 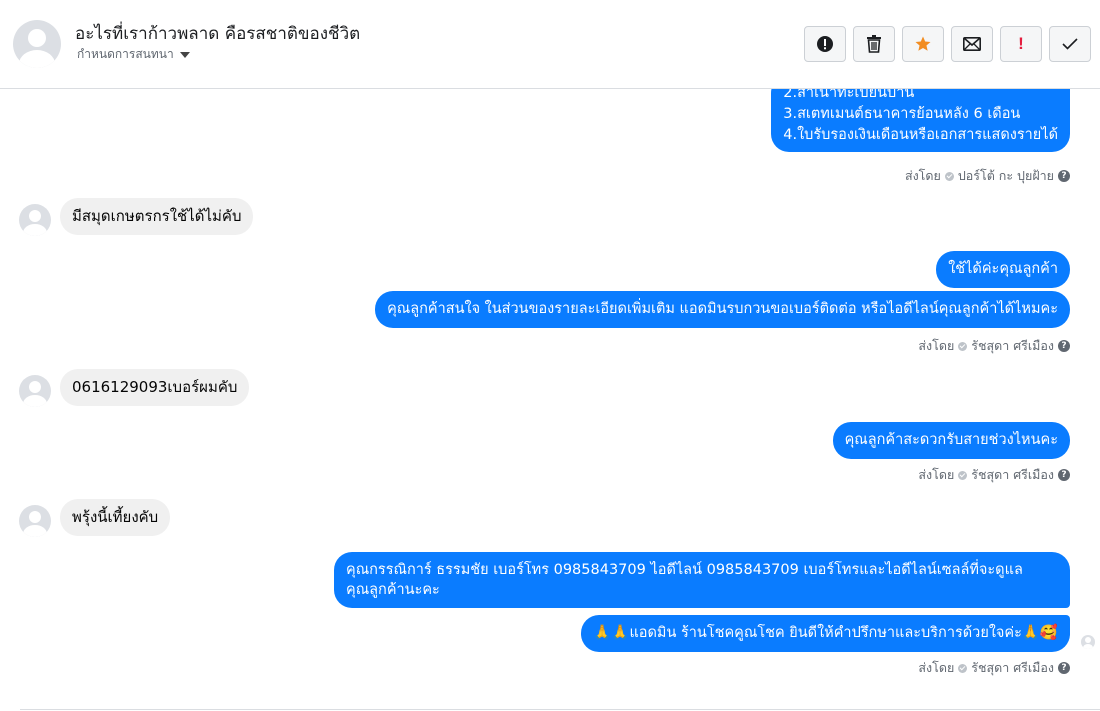 I want to click on outgoing-message: ใช้ได้ค่ะคุณลูกค้า, so click(x=1003, y=269).